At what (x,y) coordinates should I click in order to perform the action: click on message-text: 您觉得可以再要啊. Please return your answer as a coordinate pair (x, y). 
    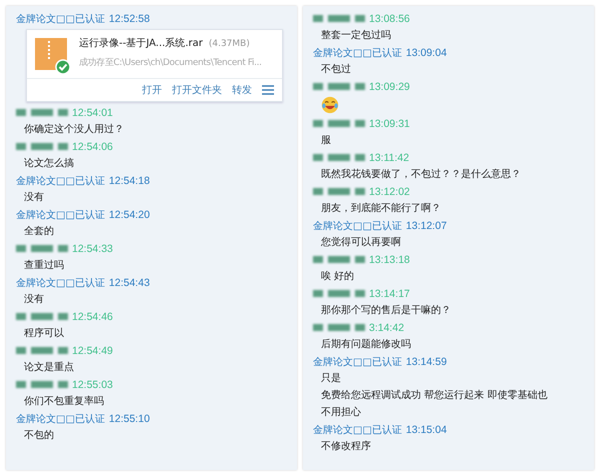
    Looking at the image, I should click on (361, 243).